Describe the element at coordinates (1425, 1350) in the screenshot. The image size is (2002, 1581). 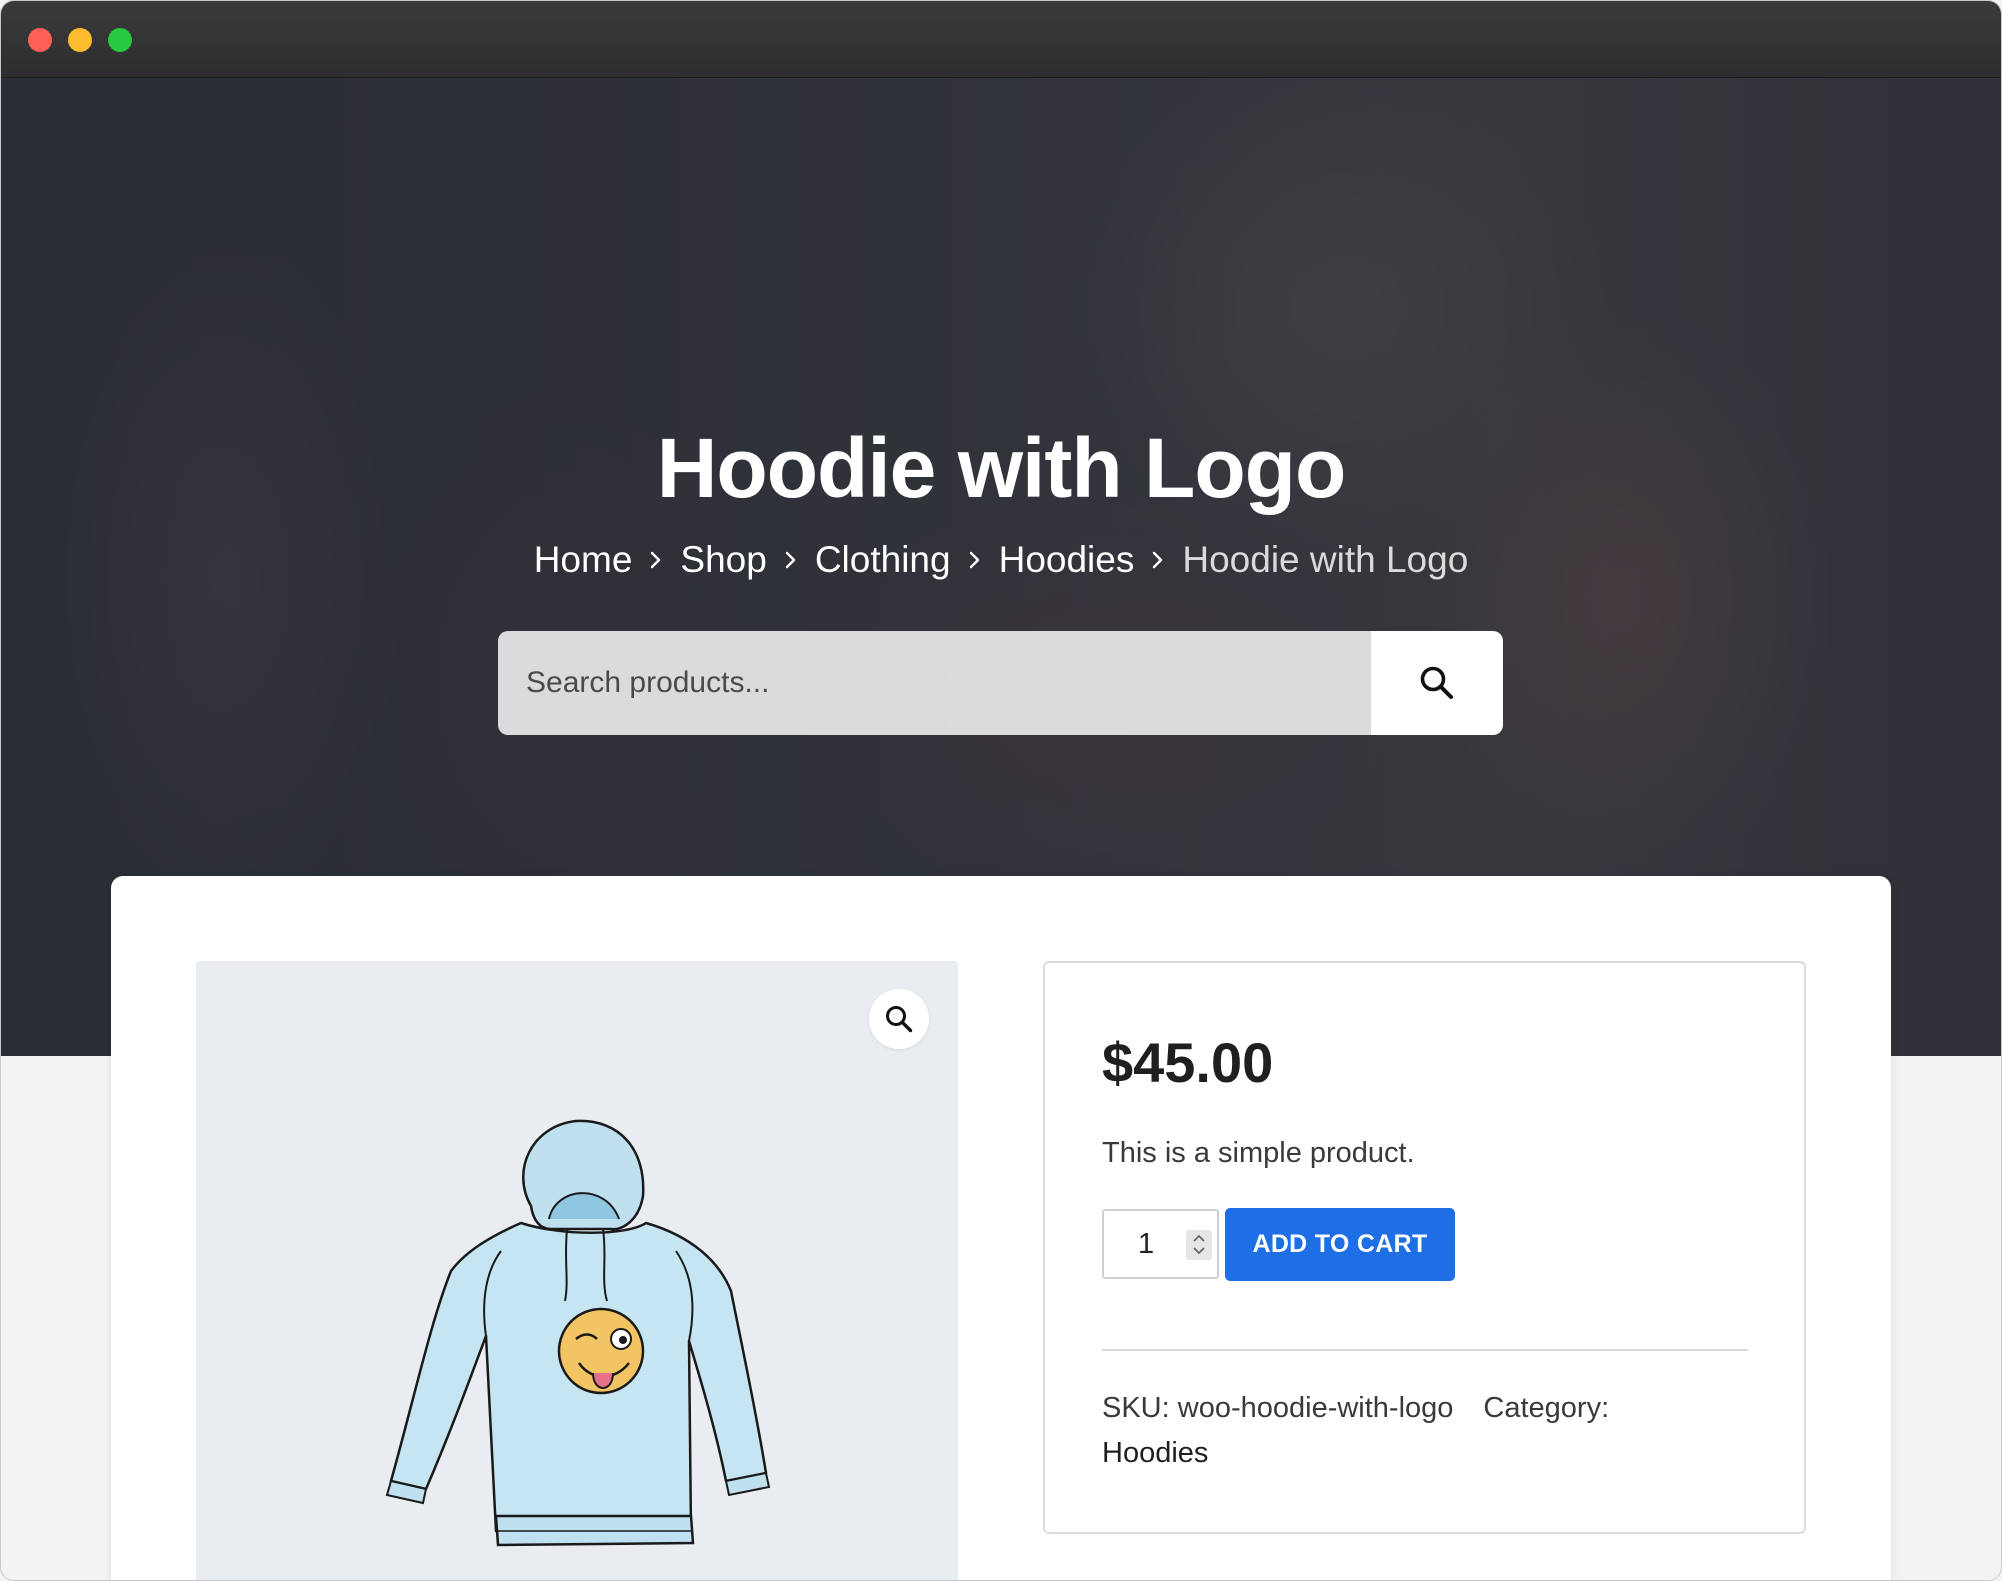
I see `summary-divider` at that location.